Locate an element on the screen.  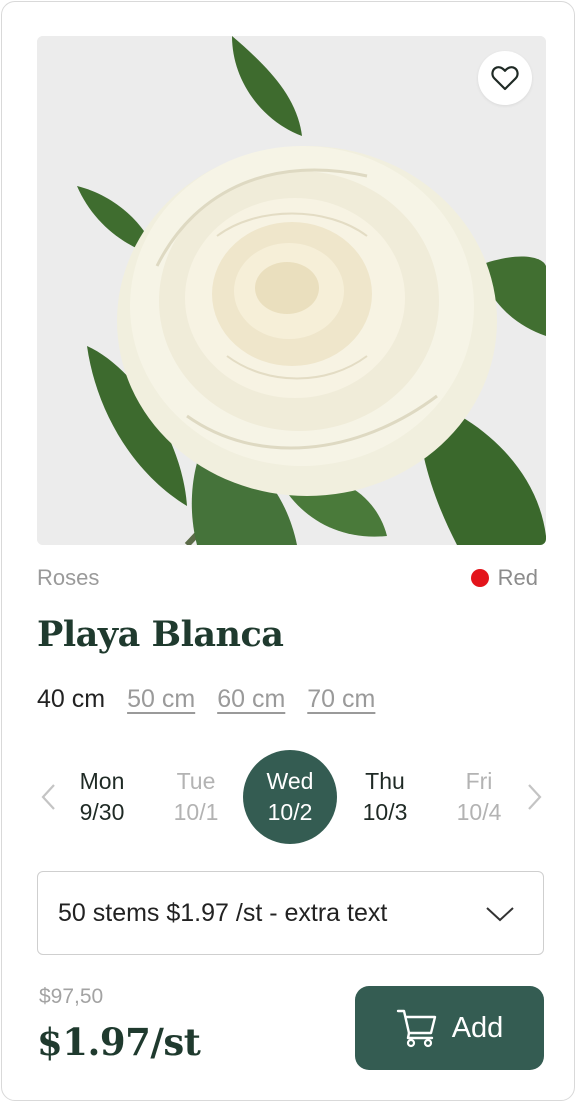
day-date: 10/2 is located at coordinates (290, 812).